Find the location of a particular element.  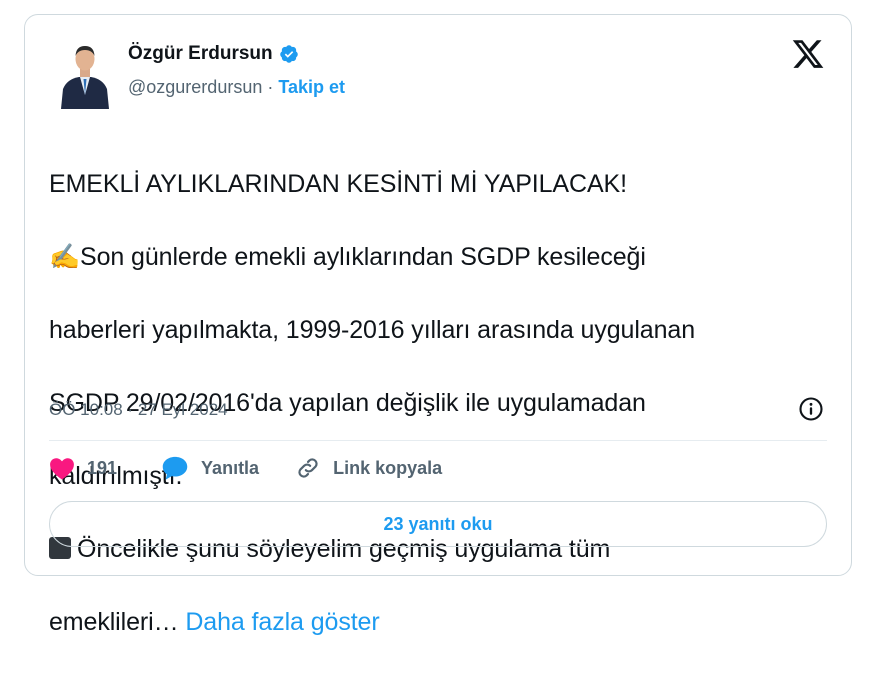

reply-button: Yanıtla is located at coordinates (210, 468).